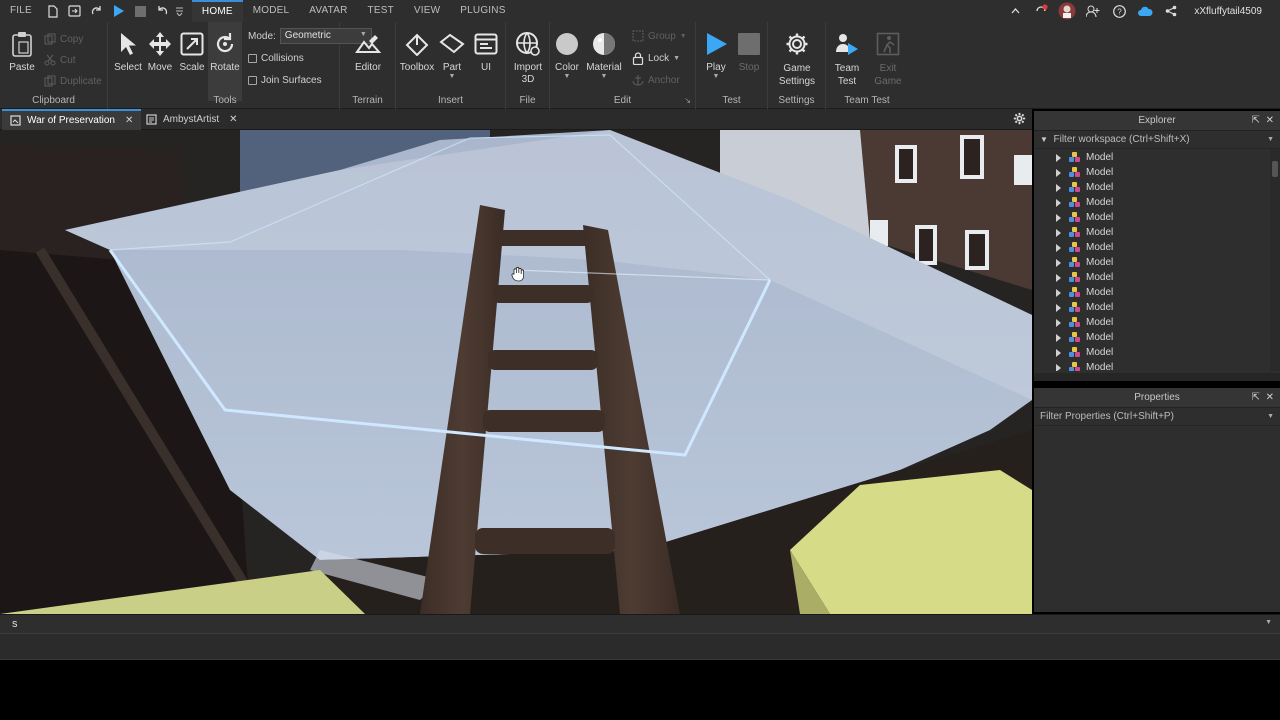  I want to click on stop-icon, so click(141, 11).